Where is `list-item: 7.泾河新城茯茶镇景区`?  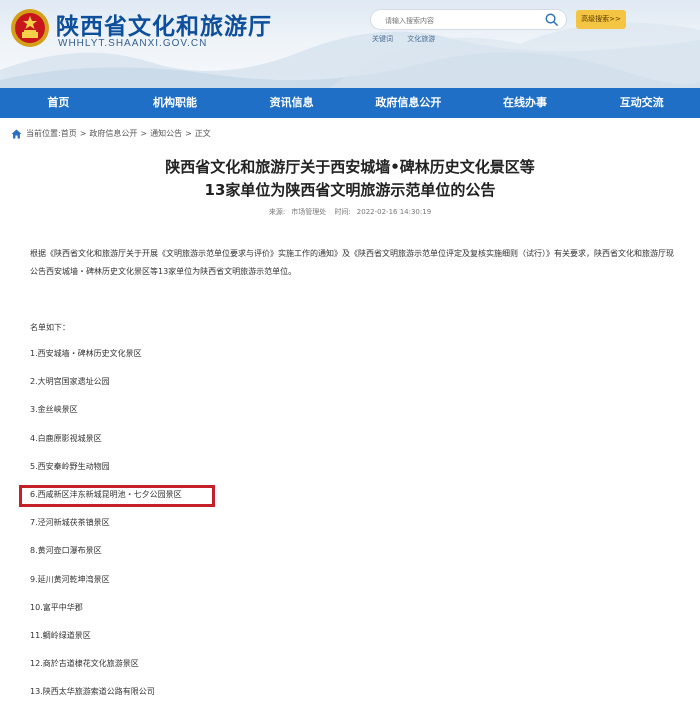
list-item: 7.泾河新城茯茶镇景区 is located at coordinates (70, 523).